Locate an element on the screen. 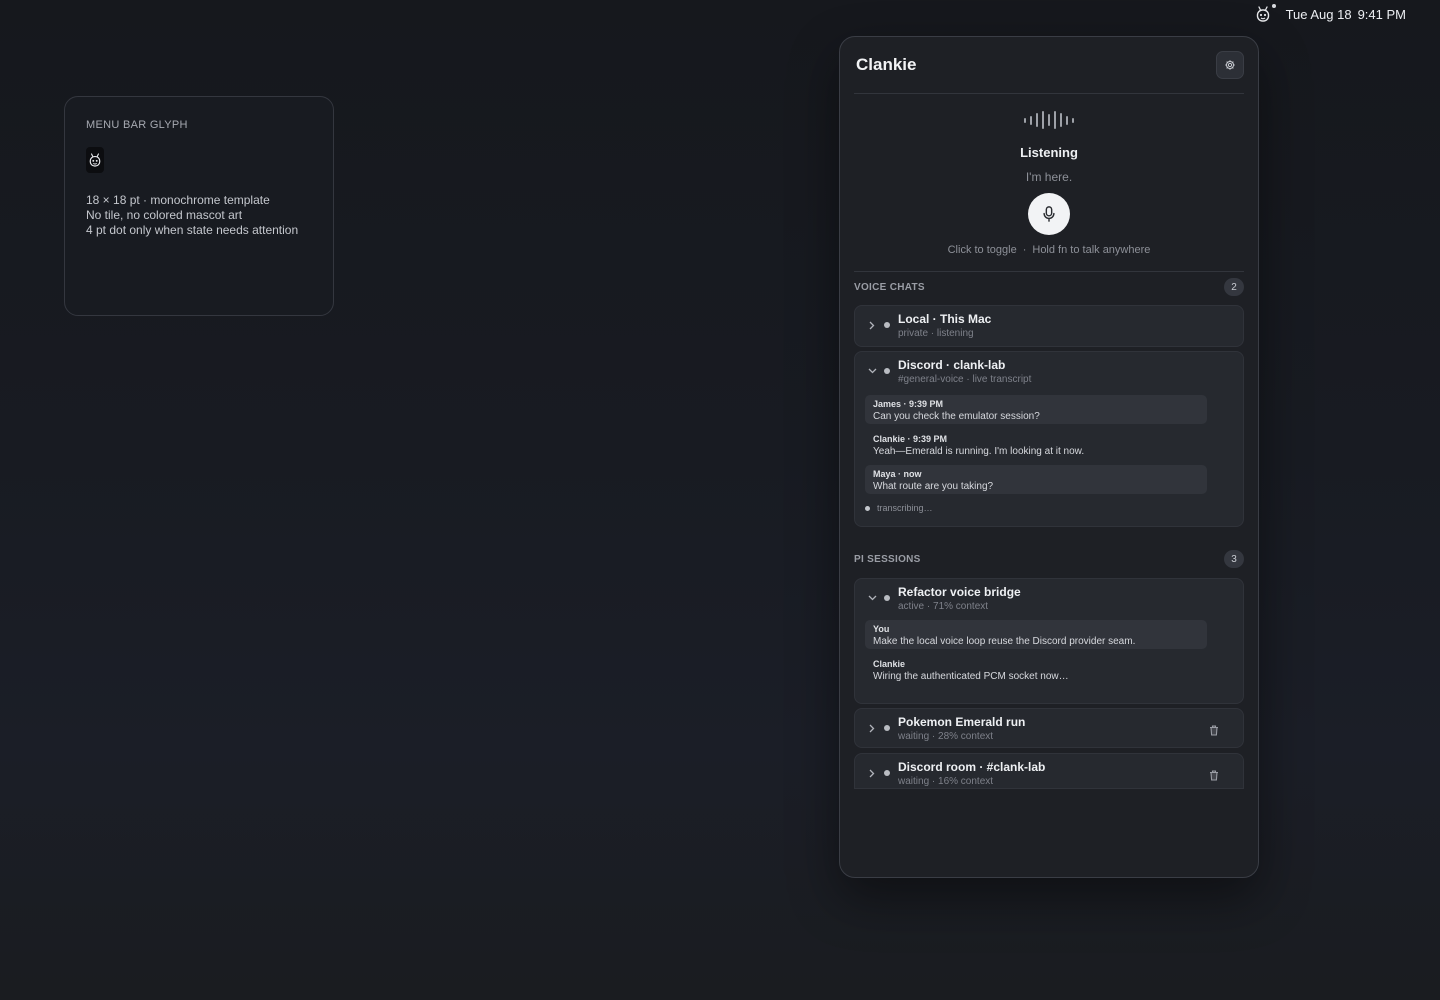 The height and width of the screenshot is (1000, 1440). microphone-toggle-button is located at coordinates (1049, 214).